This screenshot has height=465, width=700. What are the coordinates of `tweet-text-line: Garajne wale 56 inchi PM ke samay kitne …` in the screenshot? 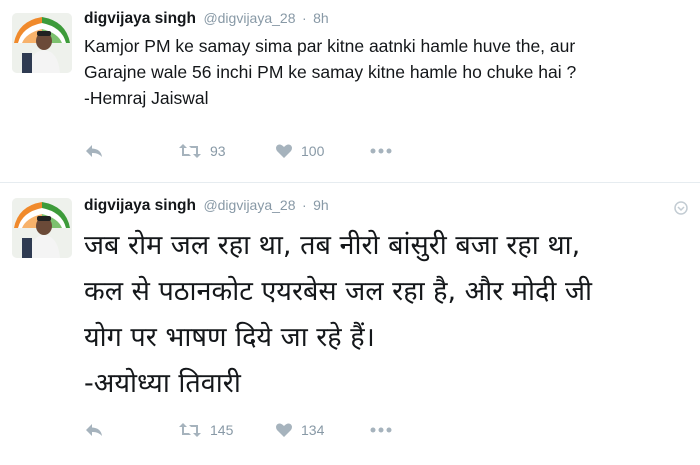 It's located at (330, 72).